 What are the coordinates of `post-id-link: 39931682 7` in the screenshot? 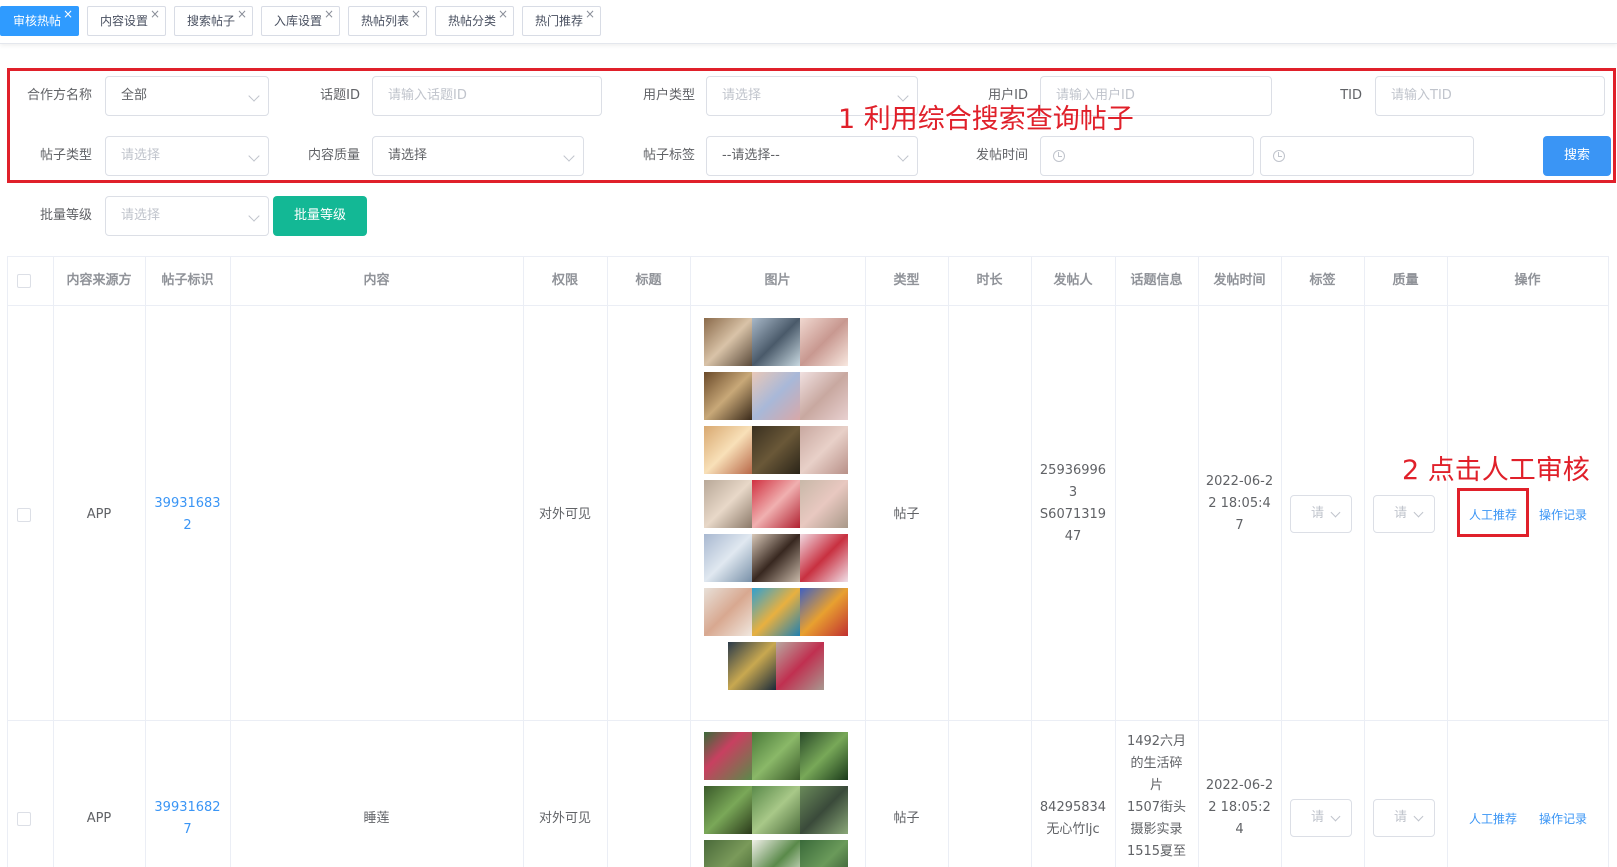 It's located at (187, 819).